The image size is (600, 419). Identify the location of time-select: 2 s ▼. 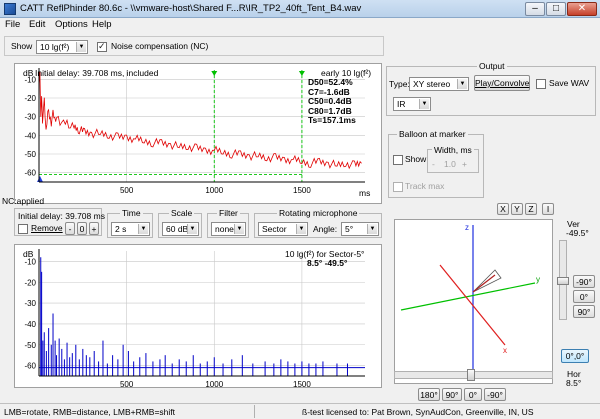
(130, 229).